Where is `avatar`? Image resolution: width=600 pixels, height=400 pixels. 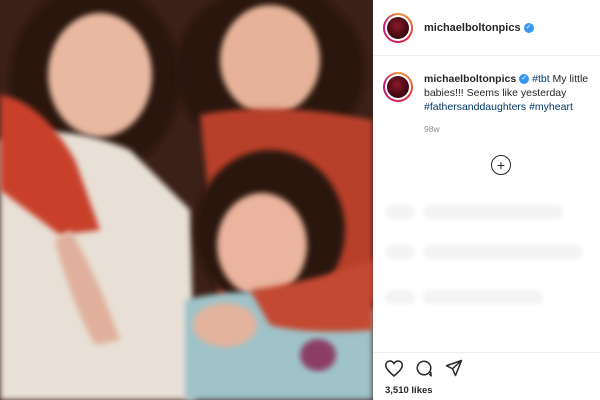 avatar is located at coordinates (398, 27).